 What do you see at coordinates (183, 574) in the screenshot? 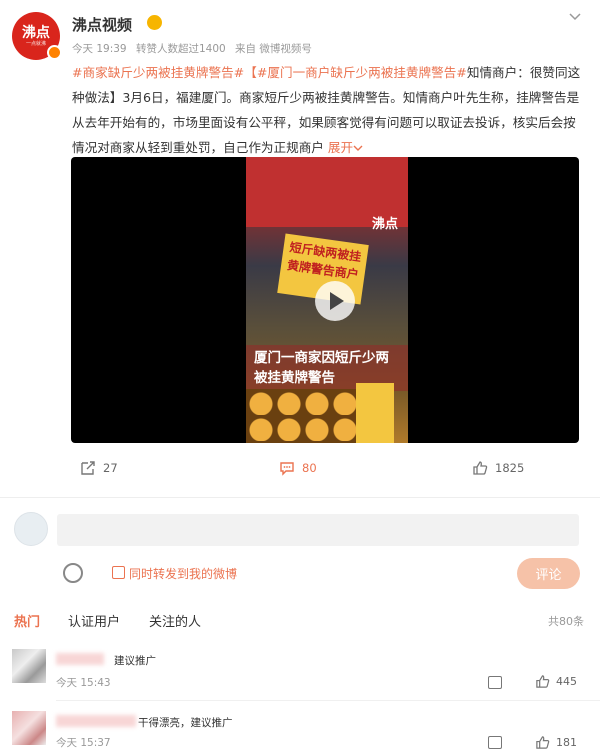
I see `repost-label: 同时转发到我的微博` at bounding box center [183, 574].